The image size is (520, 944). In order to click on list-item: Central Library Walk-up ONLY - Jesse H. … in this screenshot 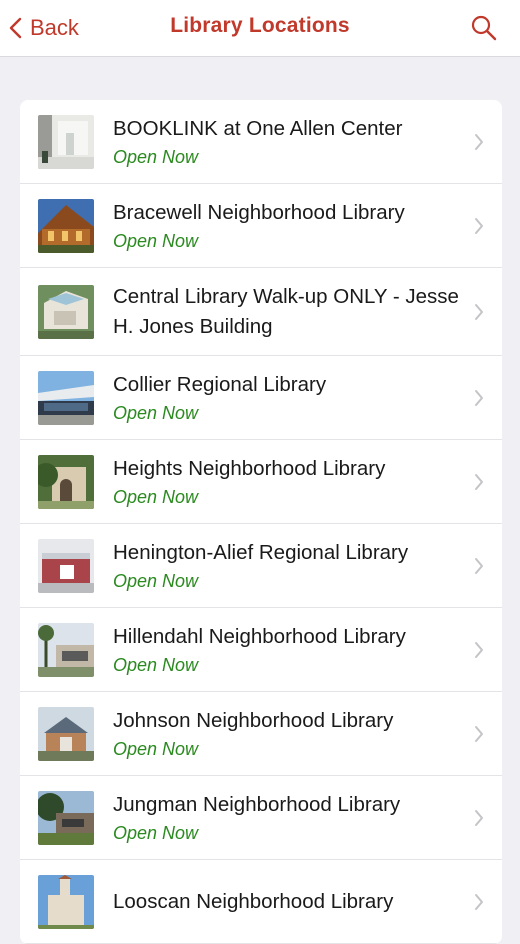, I will do `click(261, 312)`.